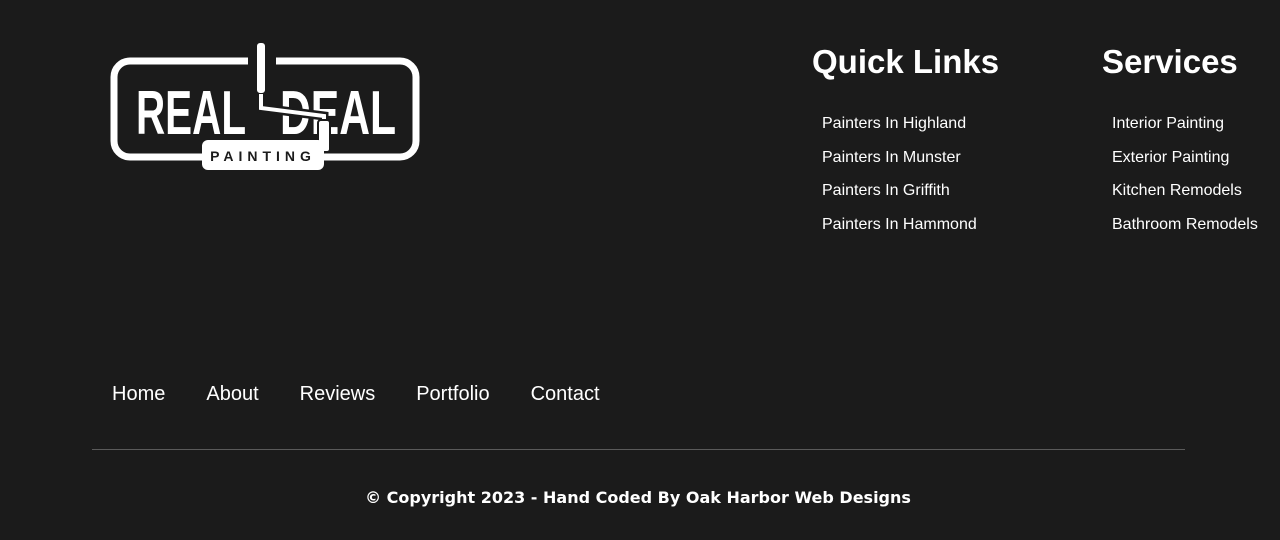  What do you see at coordinates (638, 449) in the screenshot?
I see `footer-divider` at bounding box center [638, 449].